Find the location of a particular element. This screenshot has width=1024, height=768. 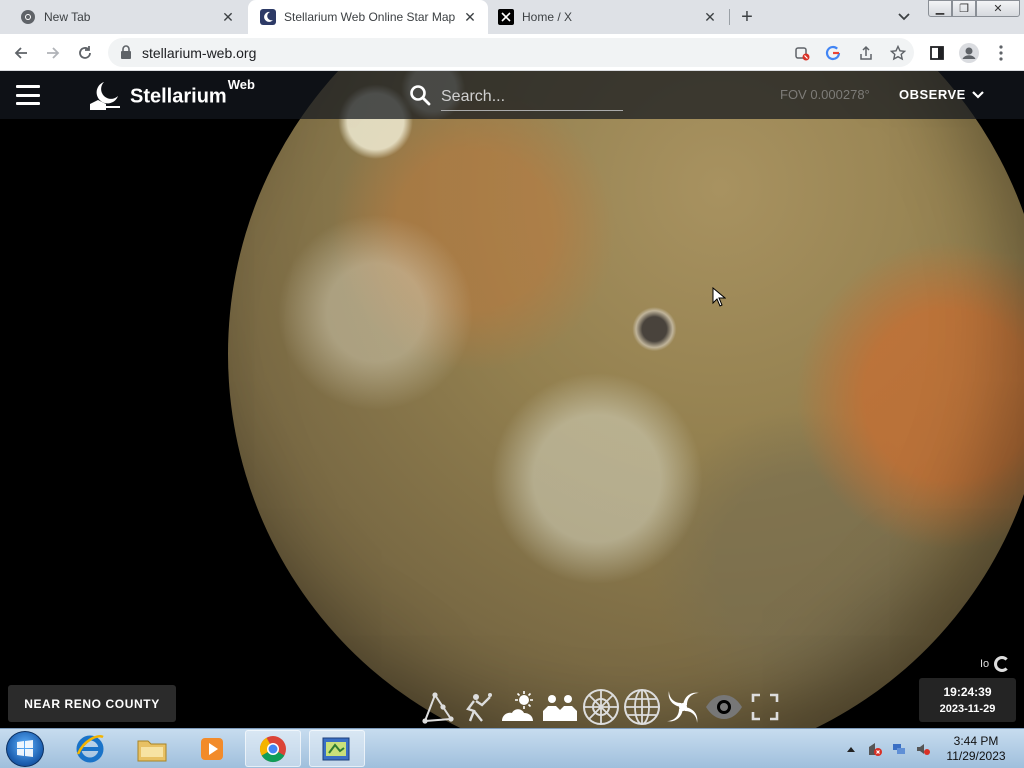

atmosphere-icon is located at coordinates (517, 706).